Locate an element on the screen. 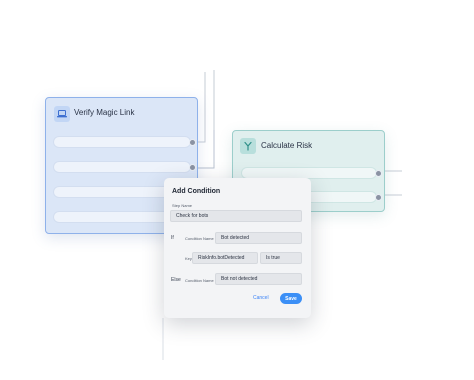  if-keyword: If is located at coordinates (172, 238).